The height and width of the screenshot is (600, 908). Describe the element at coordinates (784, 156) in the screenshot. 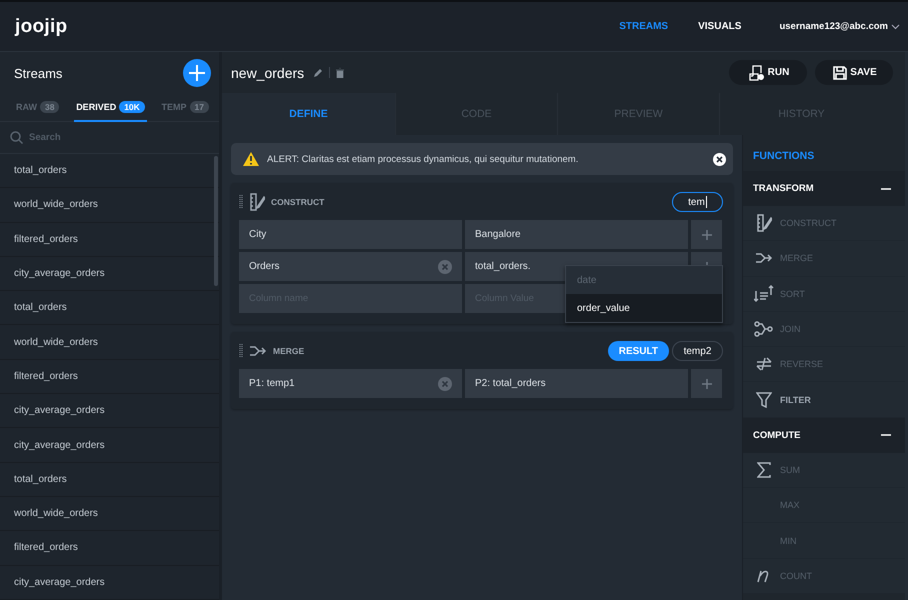

I see `panel-title: FUNCTIONS` at that location.